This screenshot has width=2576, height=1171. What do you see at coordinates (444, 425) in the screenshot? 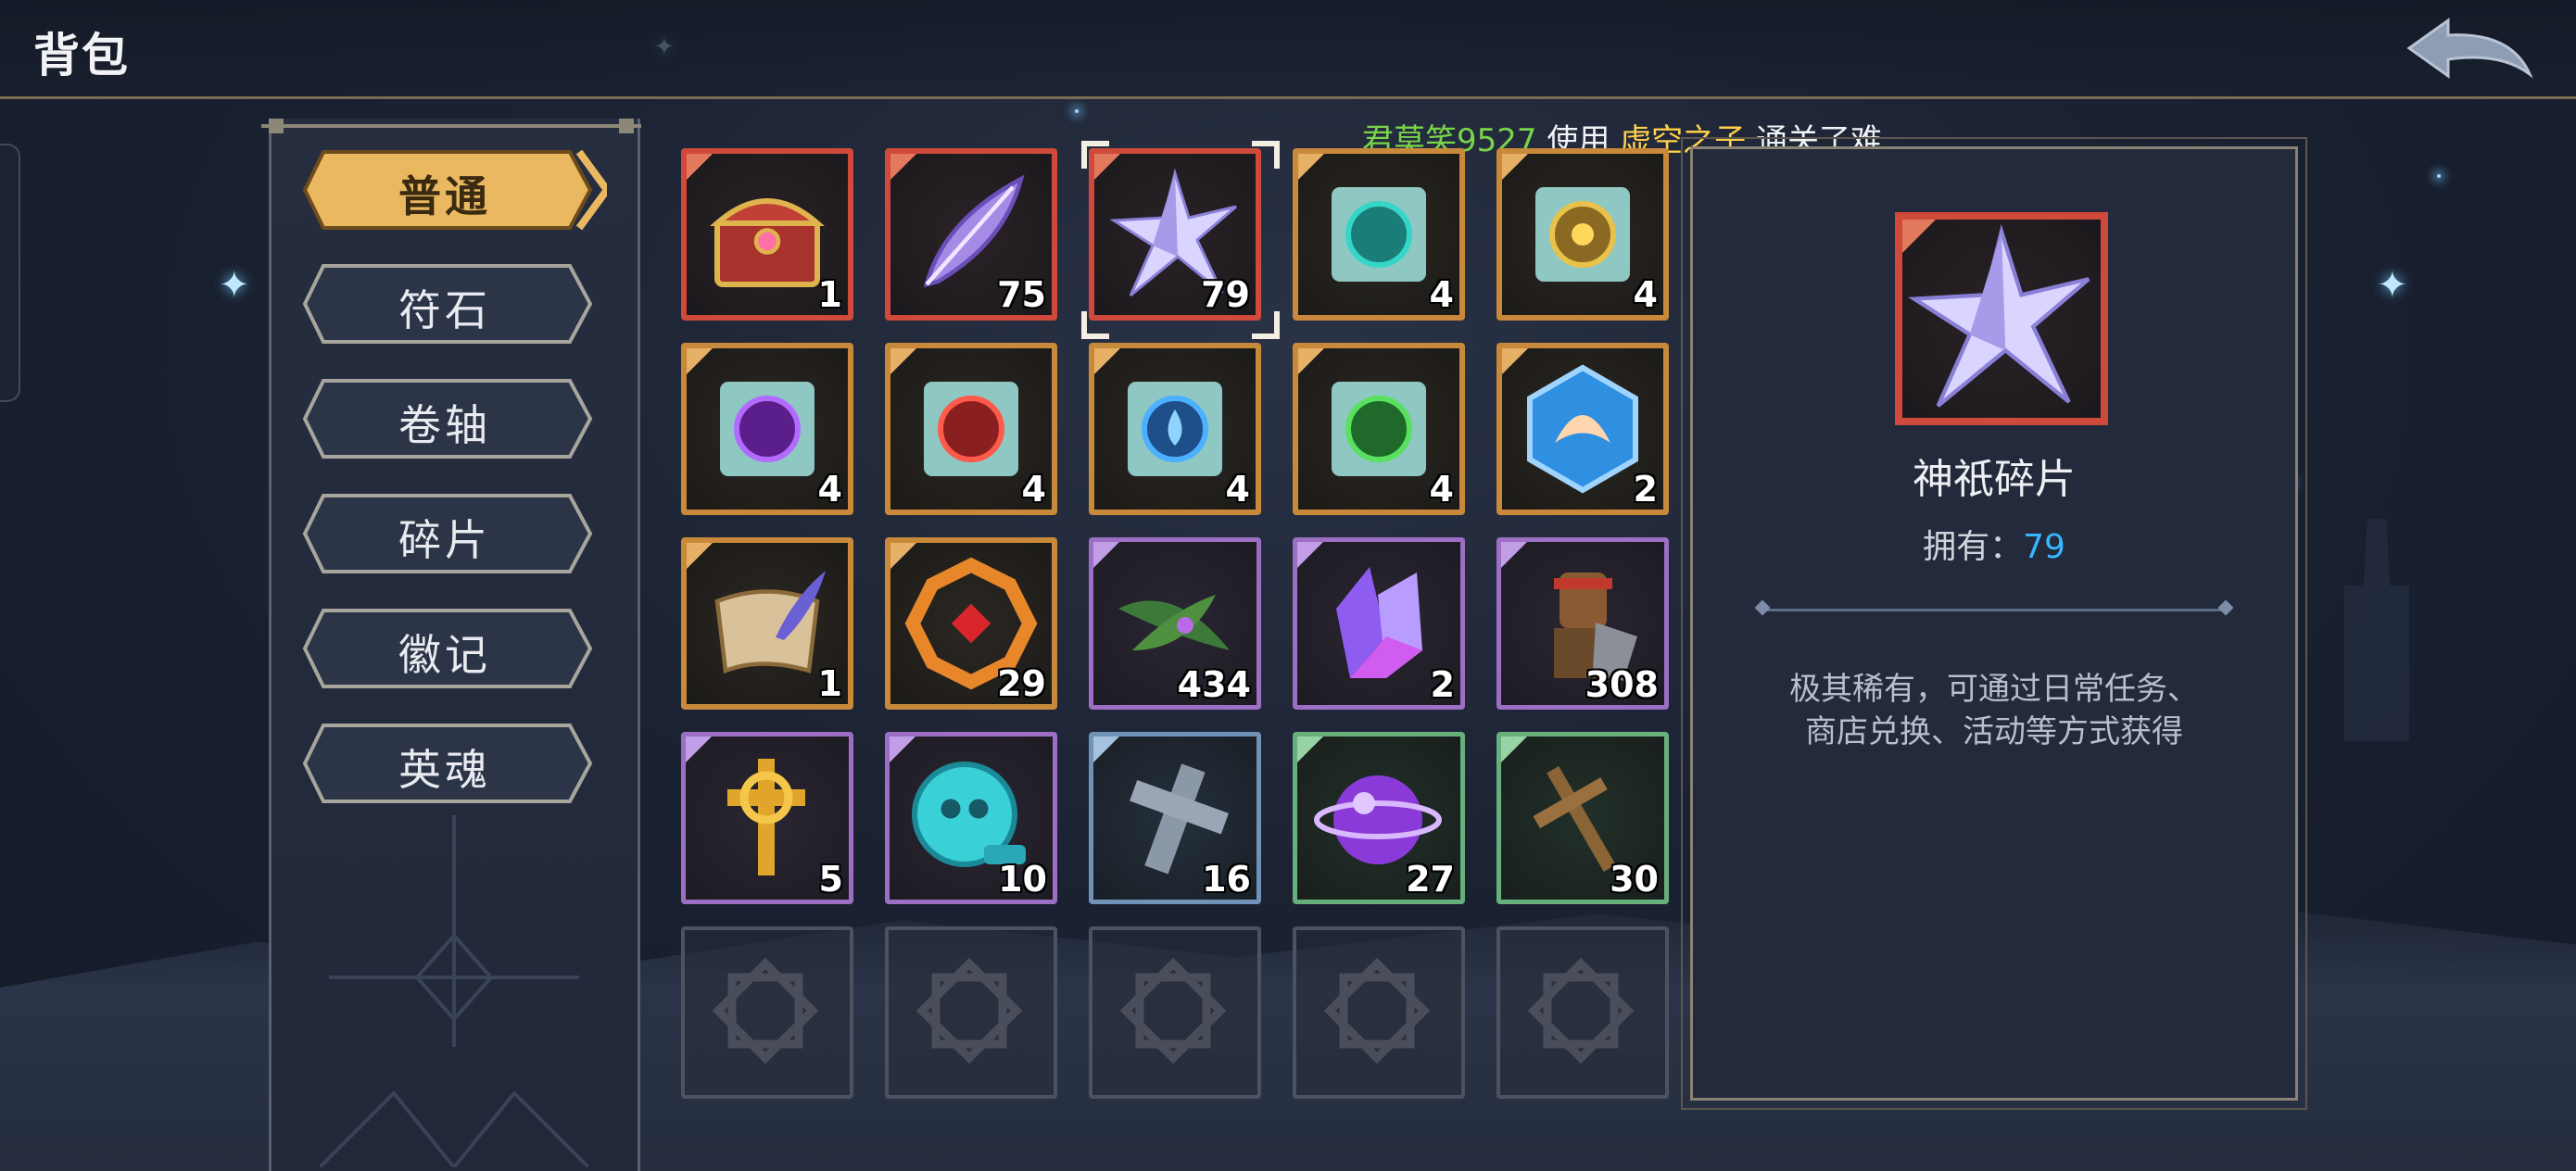
I see `tab-label: 卷轴` at bounding box center [444, 425].